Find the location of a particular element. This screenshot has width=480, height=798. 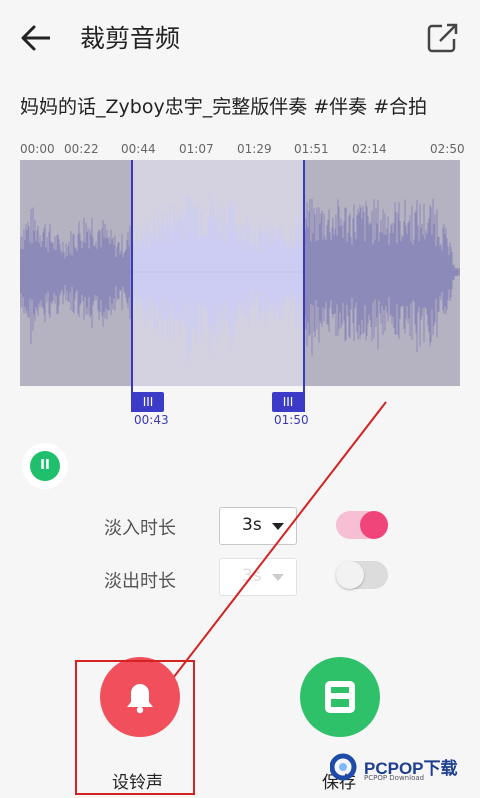

watermark-logo-icon is located at coordinates (343, 767).